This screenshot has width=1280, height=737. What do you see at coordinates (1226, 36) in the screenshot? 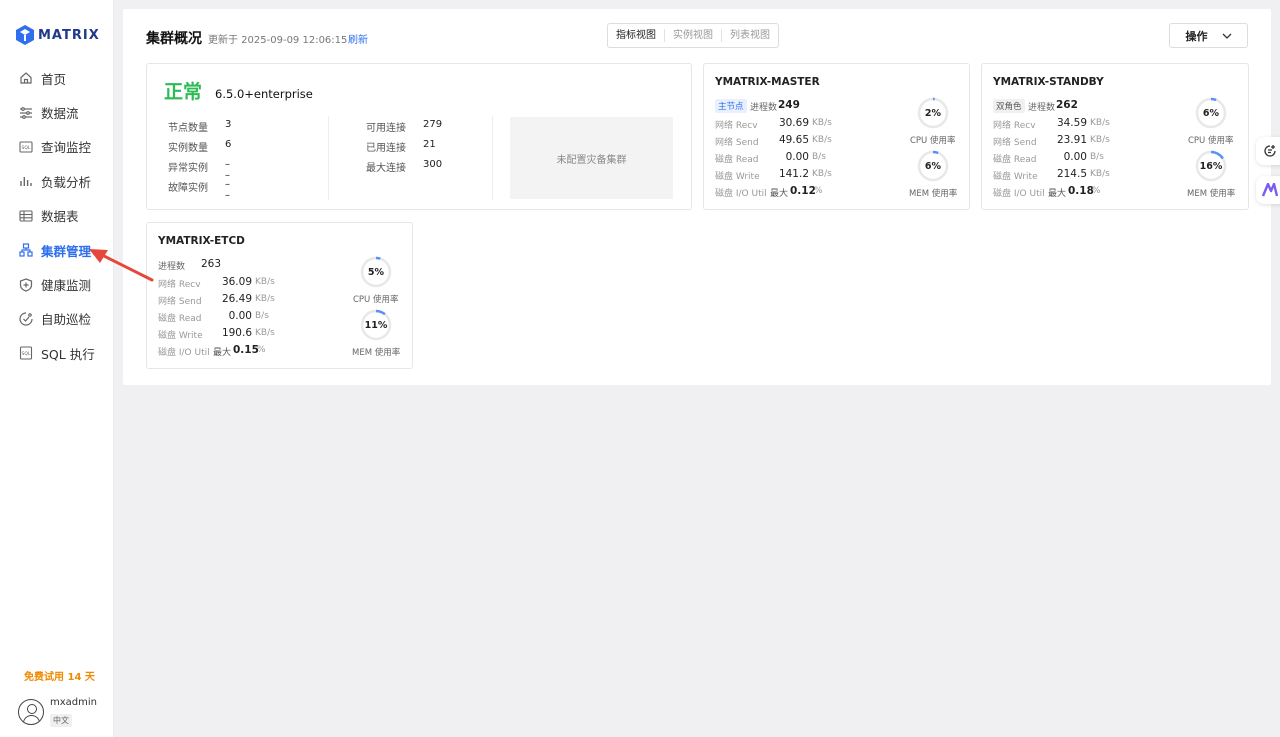
I see `chevron-down-icon` at bounding box center [1226, 36].